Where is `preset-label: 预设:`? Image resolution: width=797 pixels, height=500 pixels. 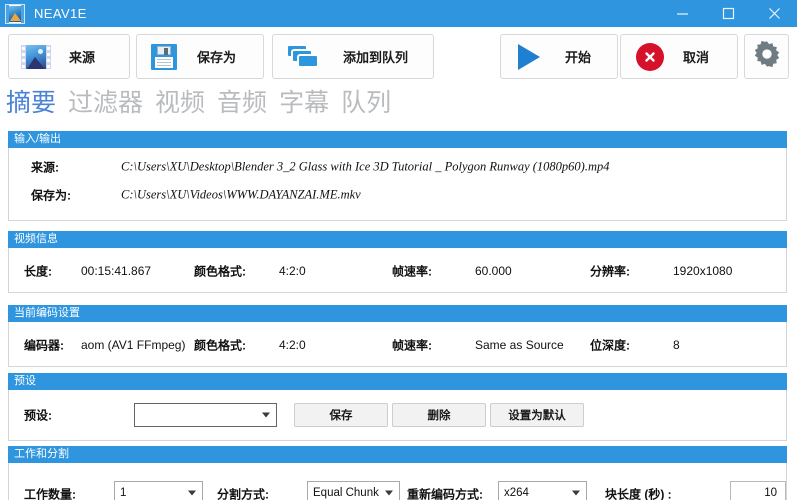 preset-label: 预设: is located at coordinates (38, 415).